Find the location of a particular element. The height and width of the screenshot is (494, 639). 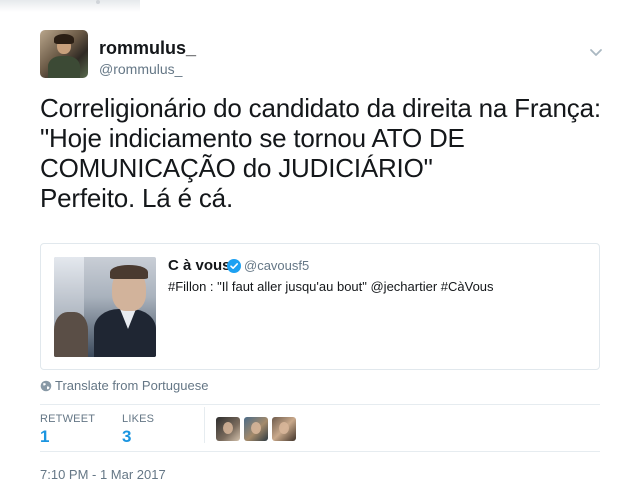

quoted-tweet-thumbnail is located at coordinates (105, 307).